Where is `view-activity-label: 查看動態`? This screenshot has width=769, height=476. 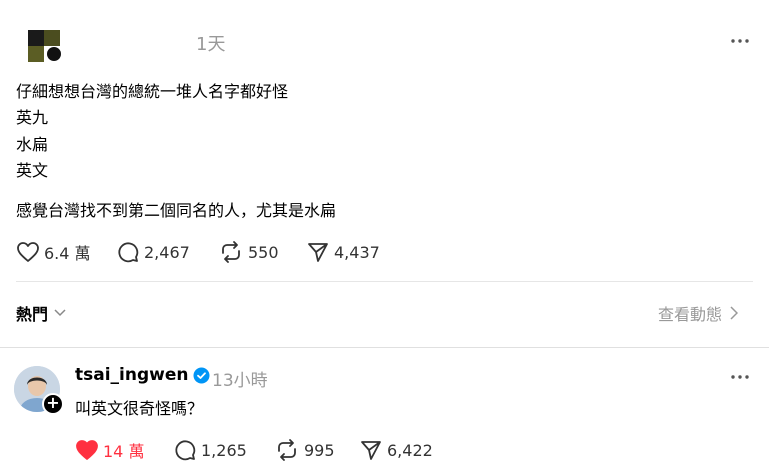 view-activity-label: 查看動態 is located at coordinates (690, 314).